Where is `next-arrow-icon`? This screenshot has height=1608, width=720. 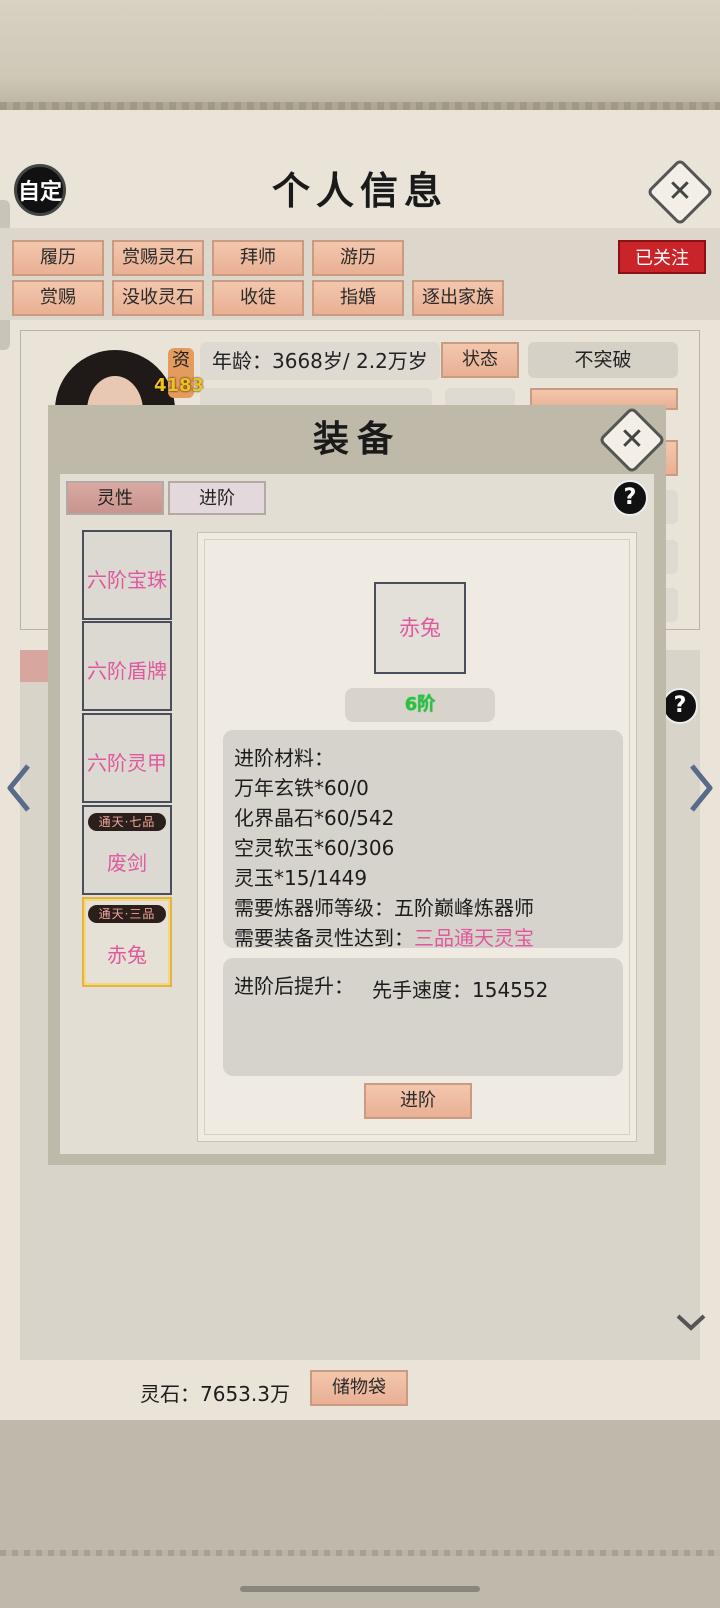 next-arrow-icon is located at coordinates (701, 788).